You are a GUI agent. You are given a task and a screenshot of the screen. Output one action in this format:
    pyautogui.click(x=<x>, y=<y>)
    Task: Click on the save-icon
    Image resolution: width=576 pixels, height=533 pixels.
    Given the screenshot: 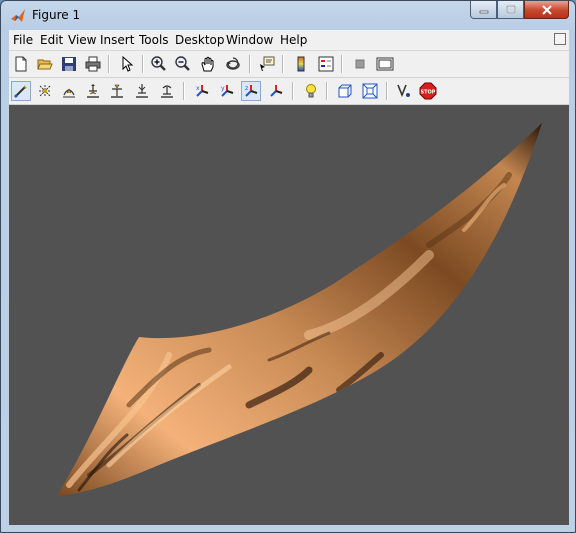 What is the action you would take?
    pyautogui.click(x=69, y=64)
    